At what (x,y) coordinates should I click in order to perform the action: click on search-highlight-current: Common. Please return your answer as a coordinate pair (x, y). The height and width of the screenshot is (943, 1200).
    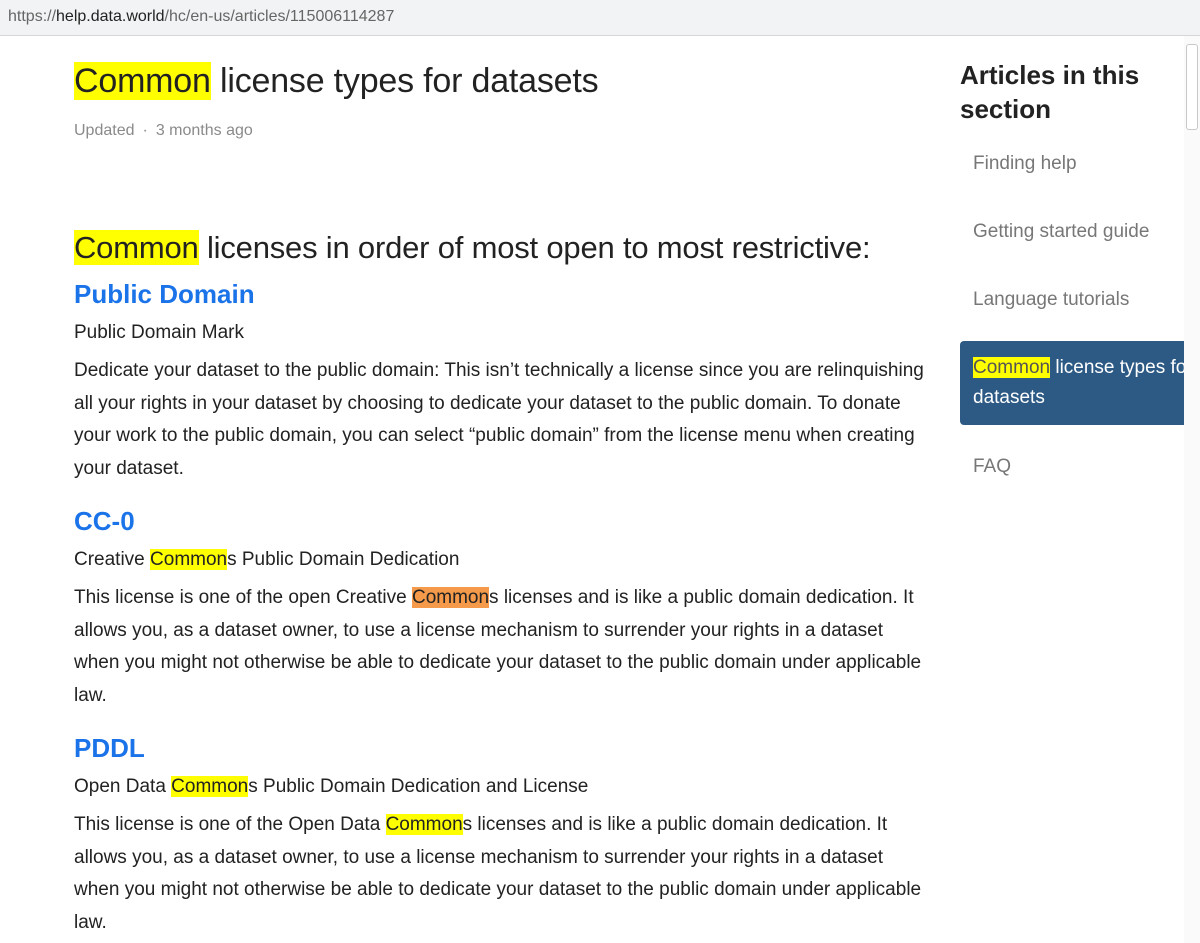
    Looking at the image, I should click on (450, 597).